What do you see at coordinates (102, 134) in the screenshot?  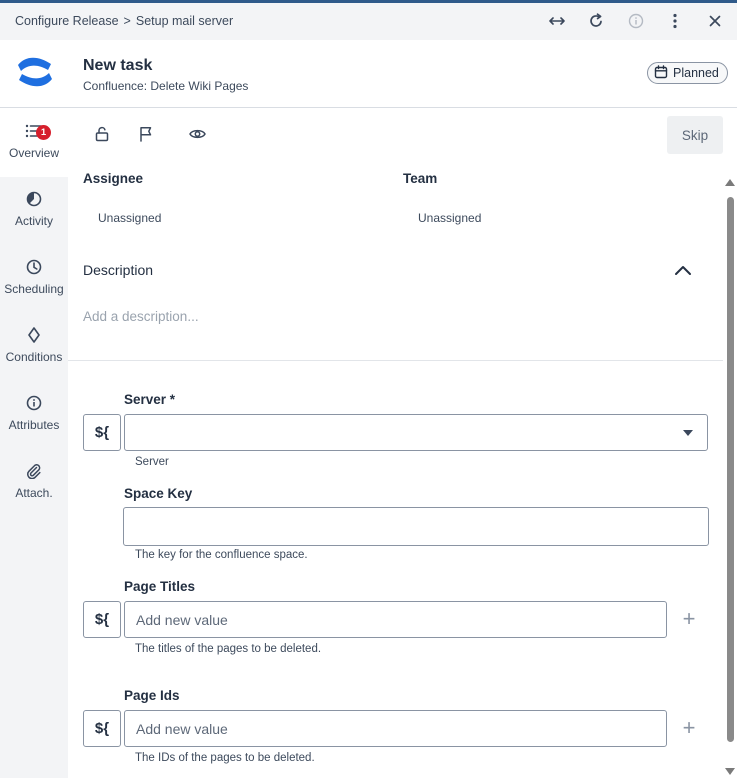 I see `lock-open-icon` at bounding box center [102, 134].